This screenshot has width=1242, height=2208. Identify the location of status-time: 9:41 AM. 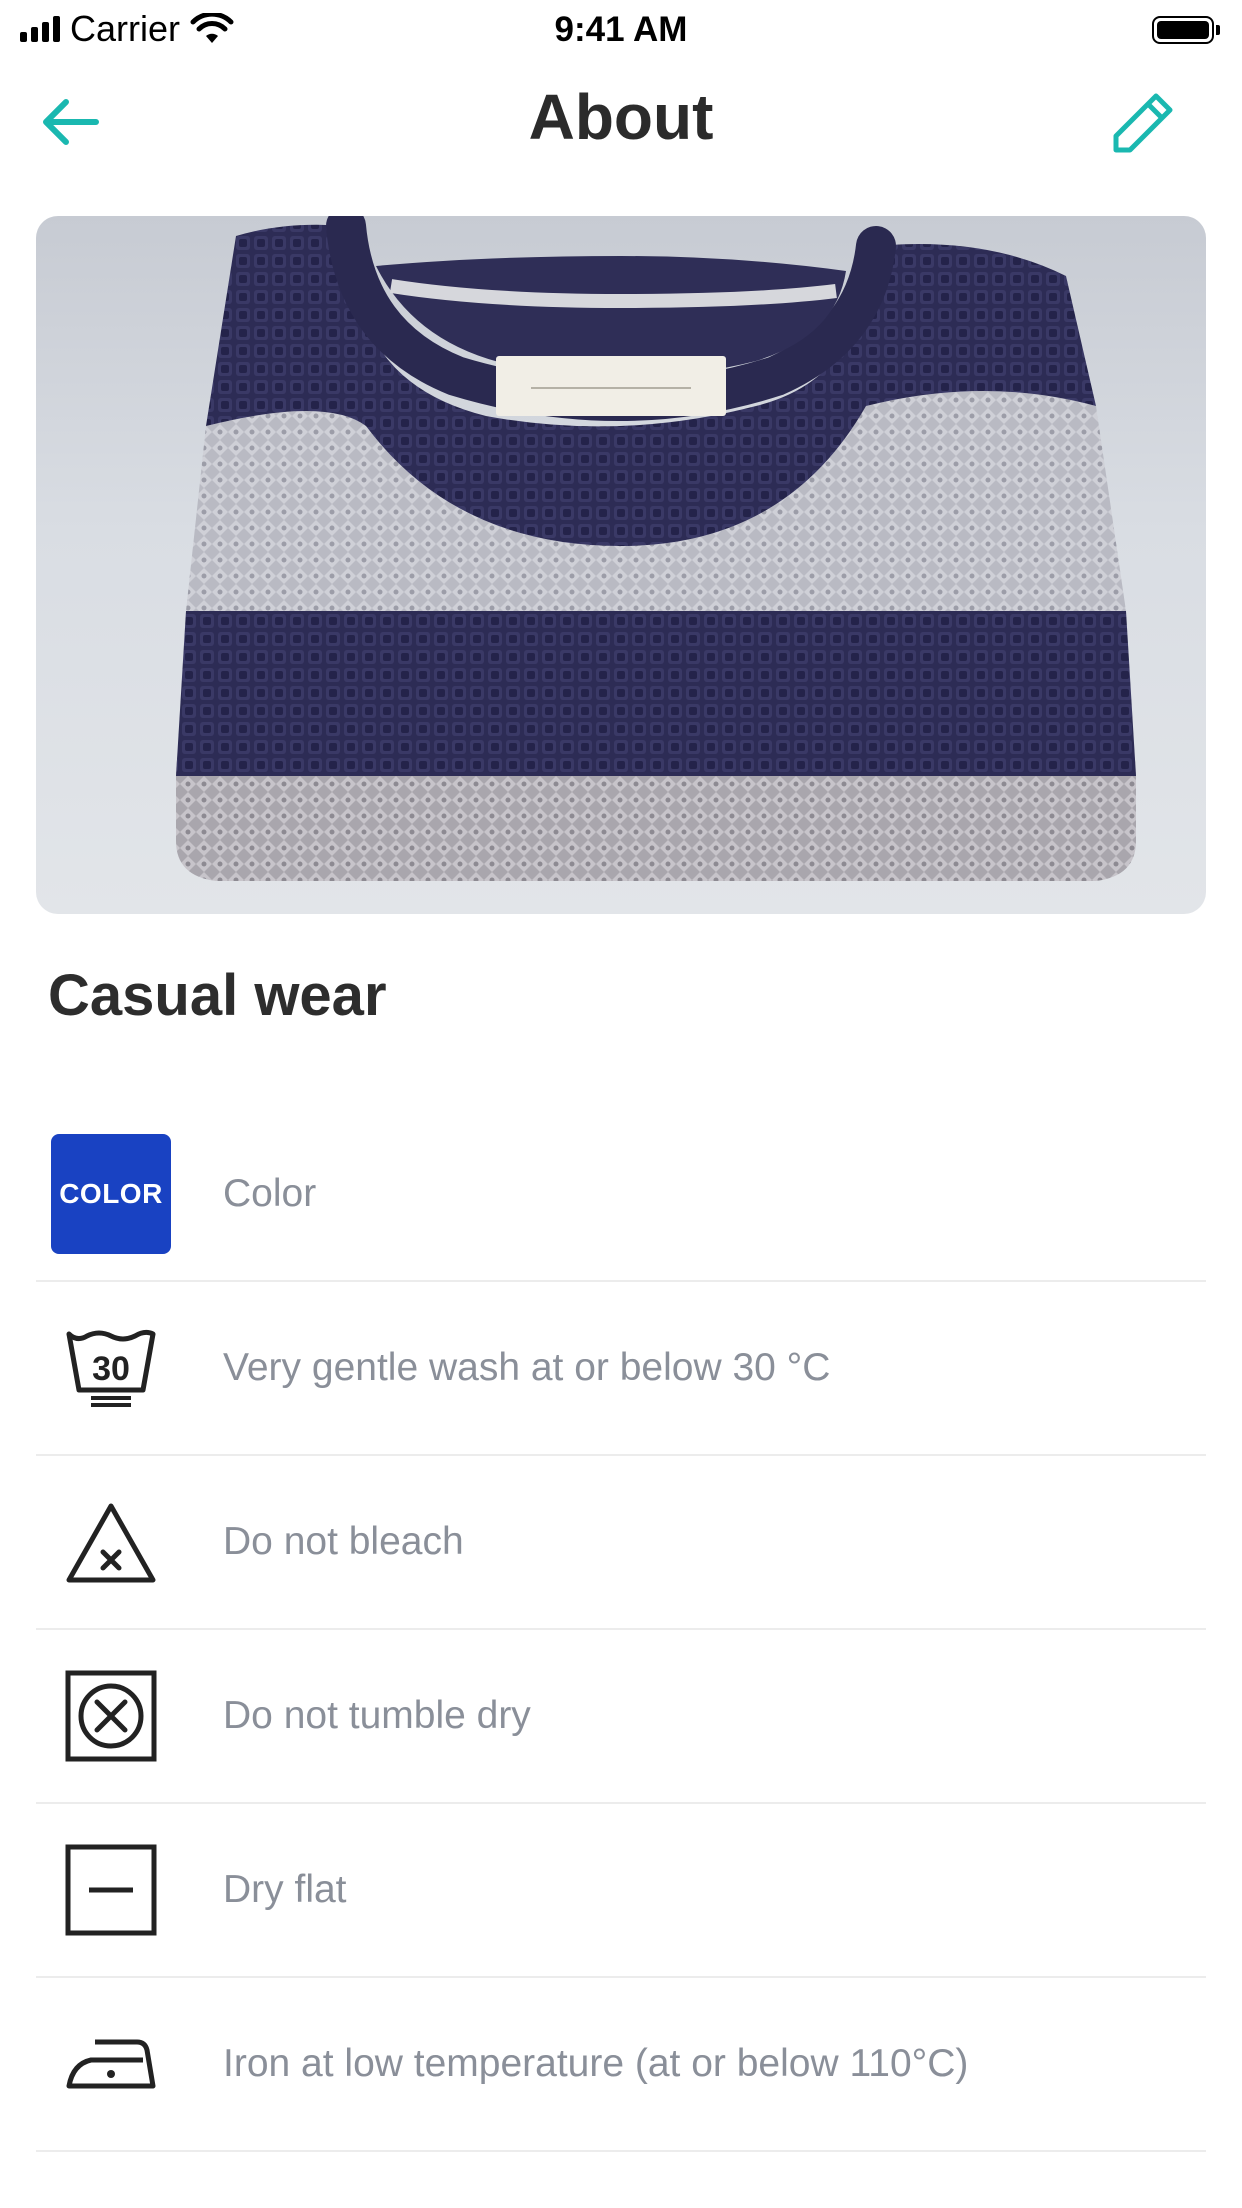
(621, 29).